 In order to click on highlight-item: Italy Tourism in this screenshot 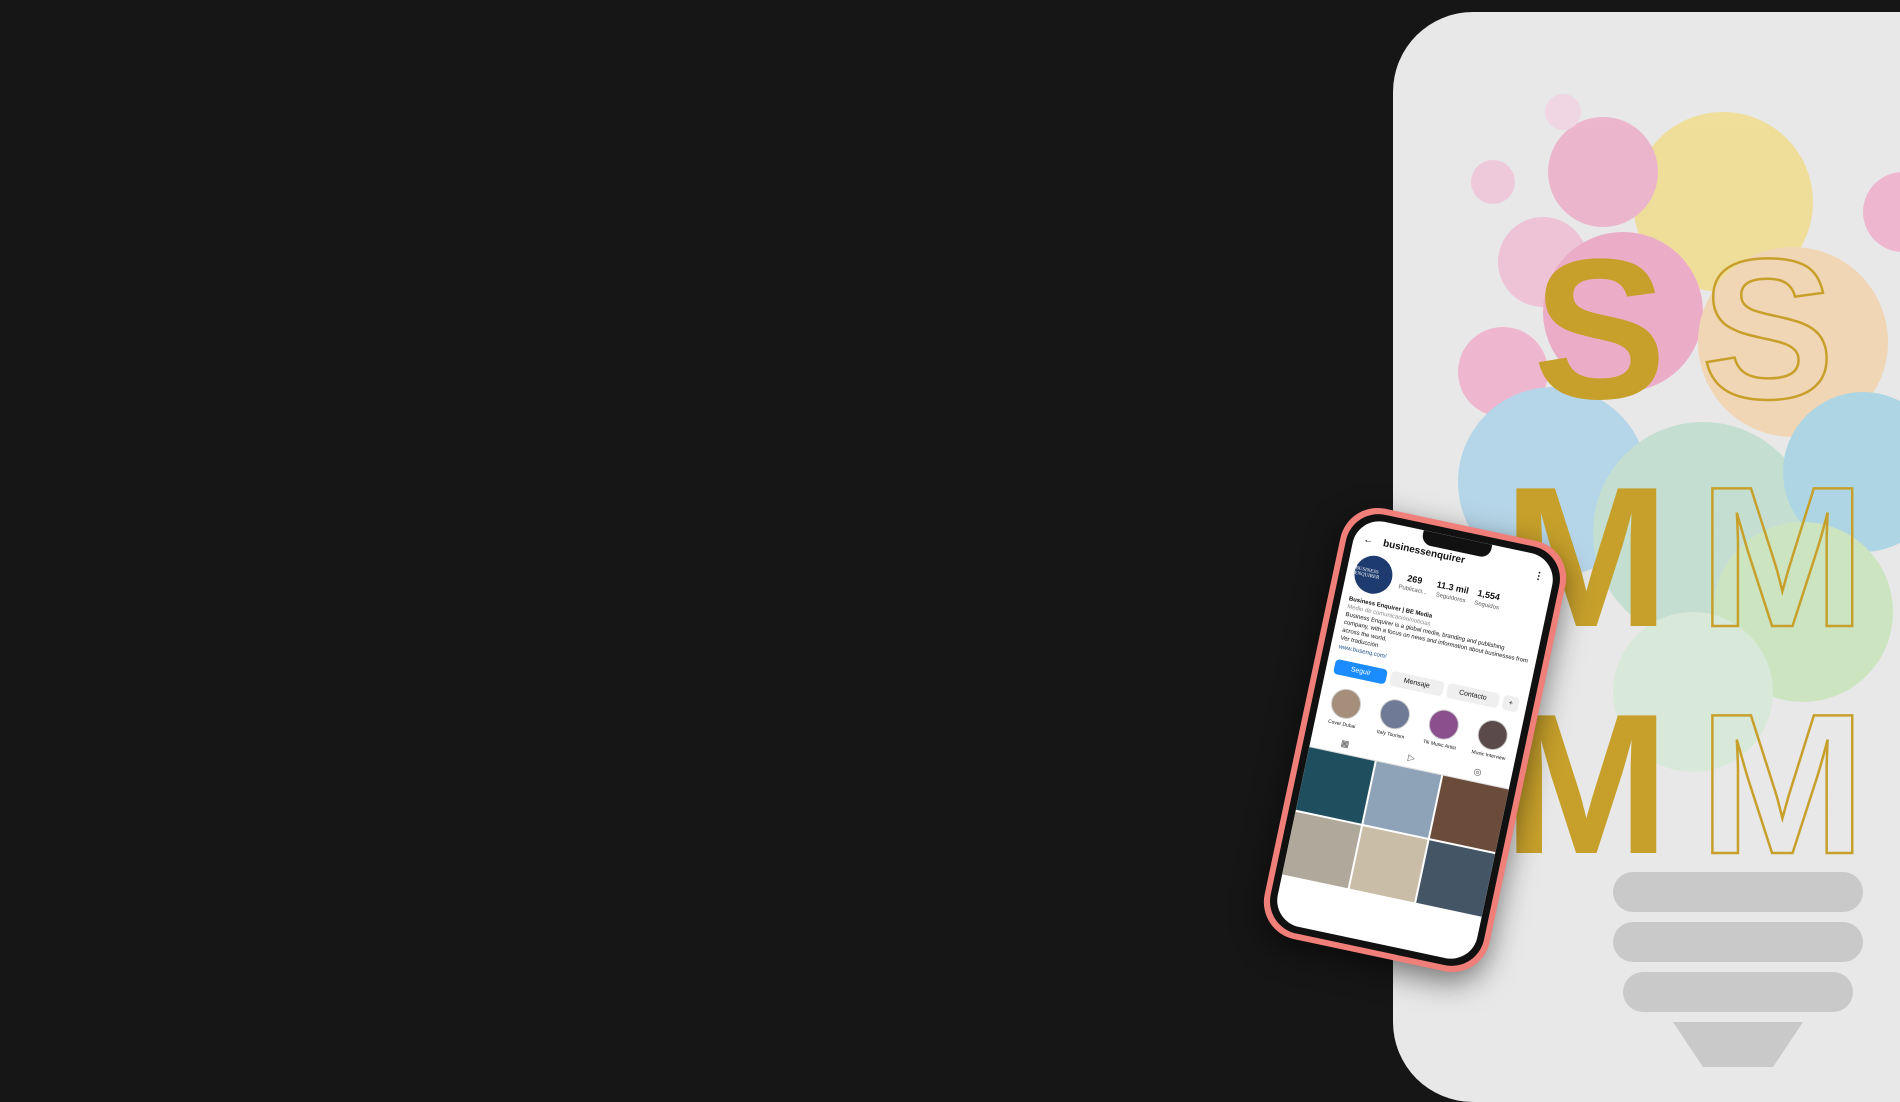, I will do `click(1393, 718)`.